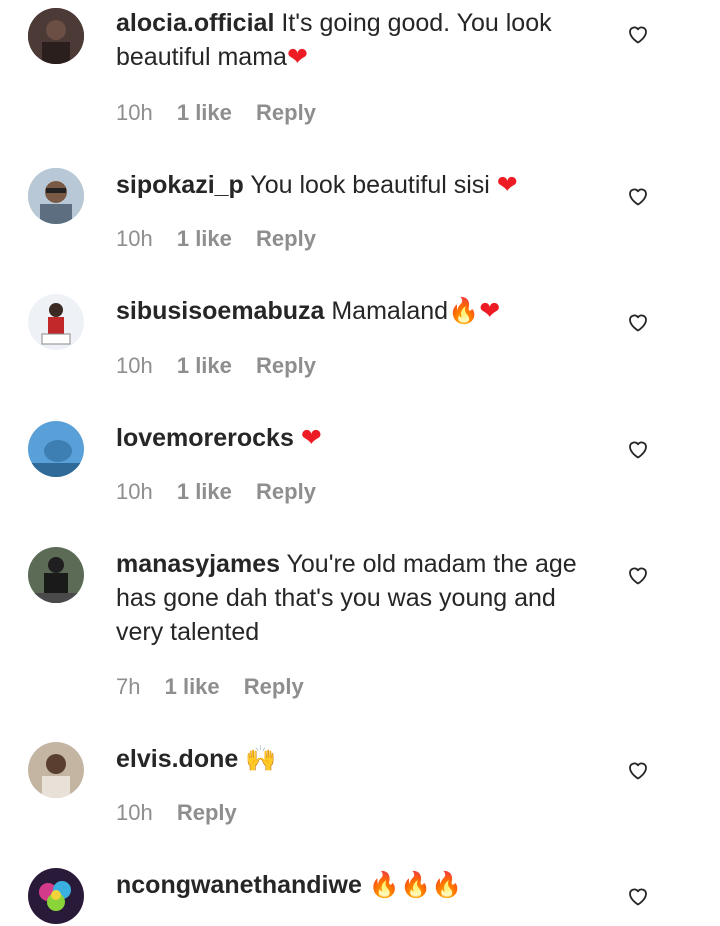 The height and width of the screenshot is (926, 720). What do you see at coordinates (361, 438) in the screenshot?
I see `comment-text: lovemorerocks ❤` at bounding box center [361, 438].